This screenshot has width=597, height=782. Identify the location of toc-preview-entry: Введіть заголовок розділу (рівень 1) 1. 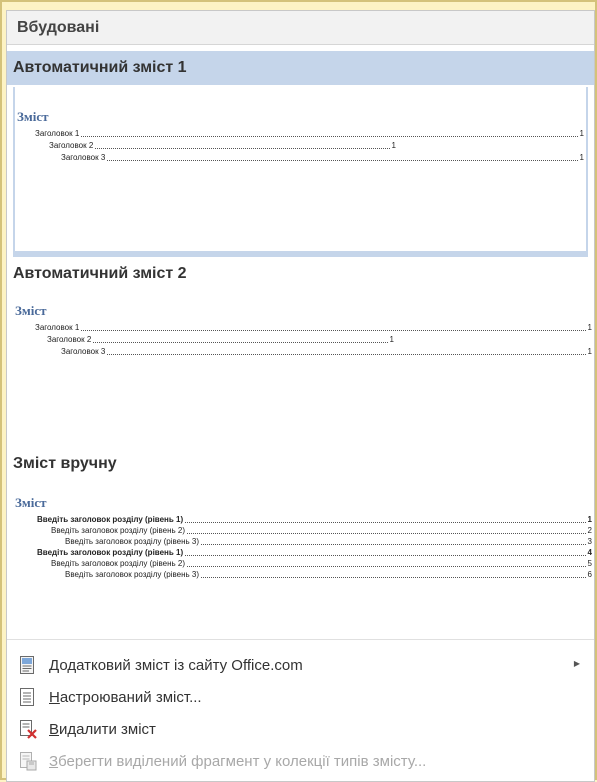
(314, 520).